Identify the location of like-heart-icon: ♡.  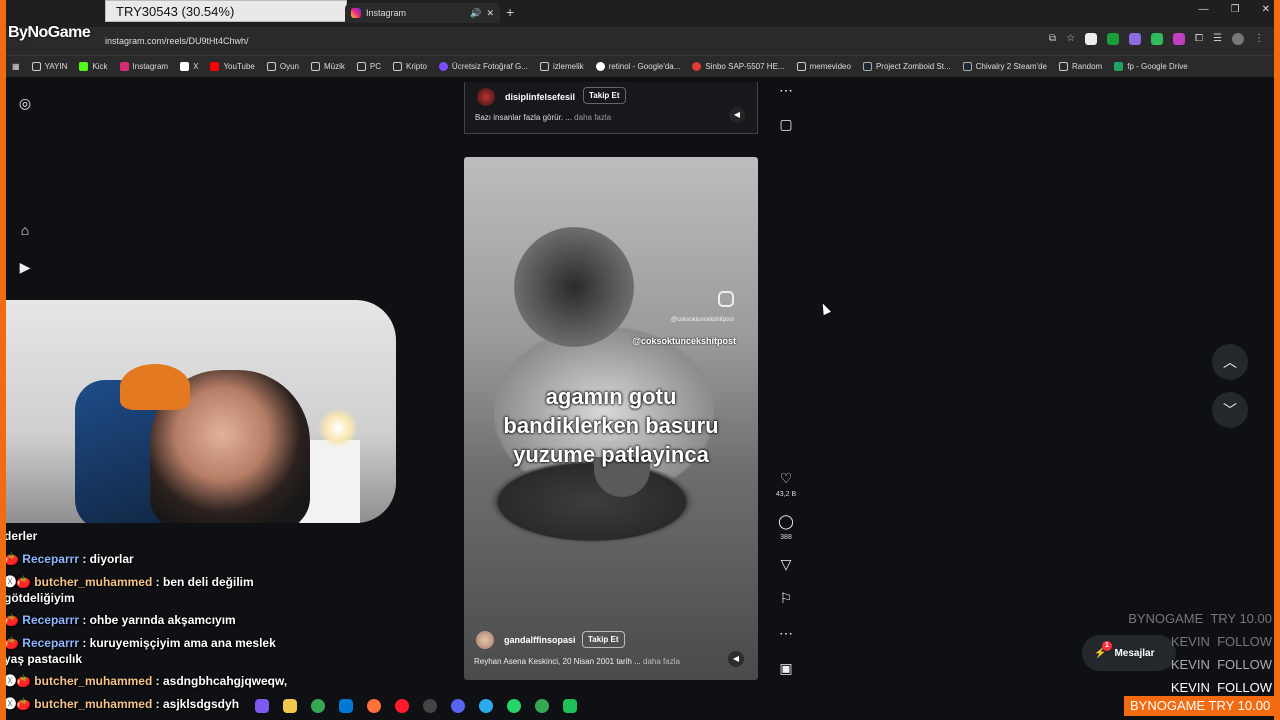
(786, 478).